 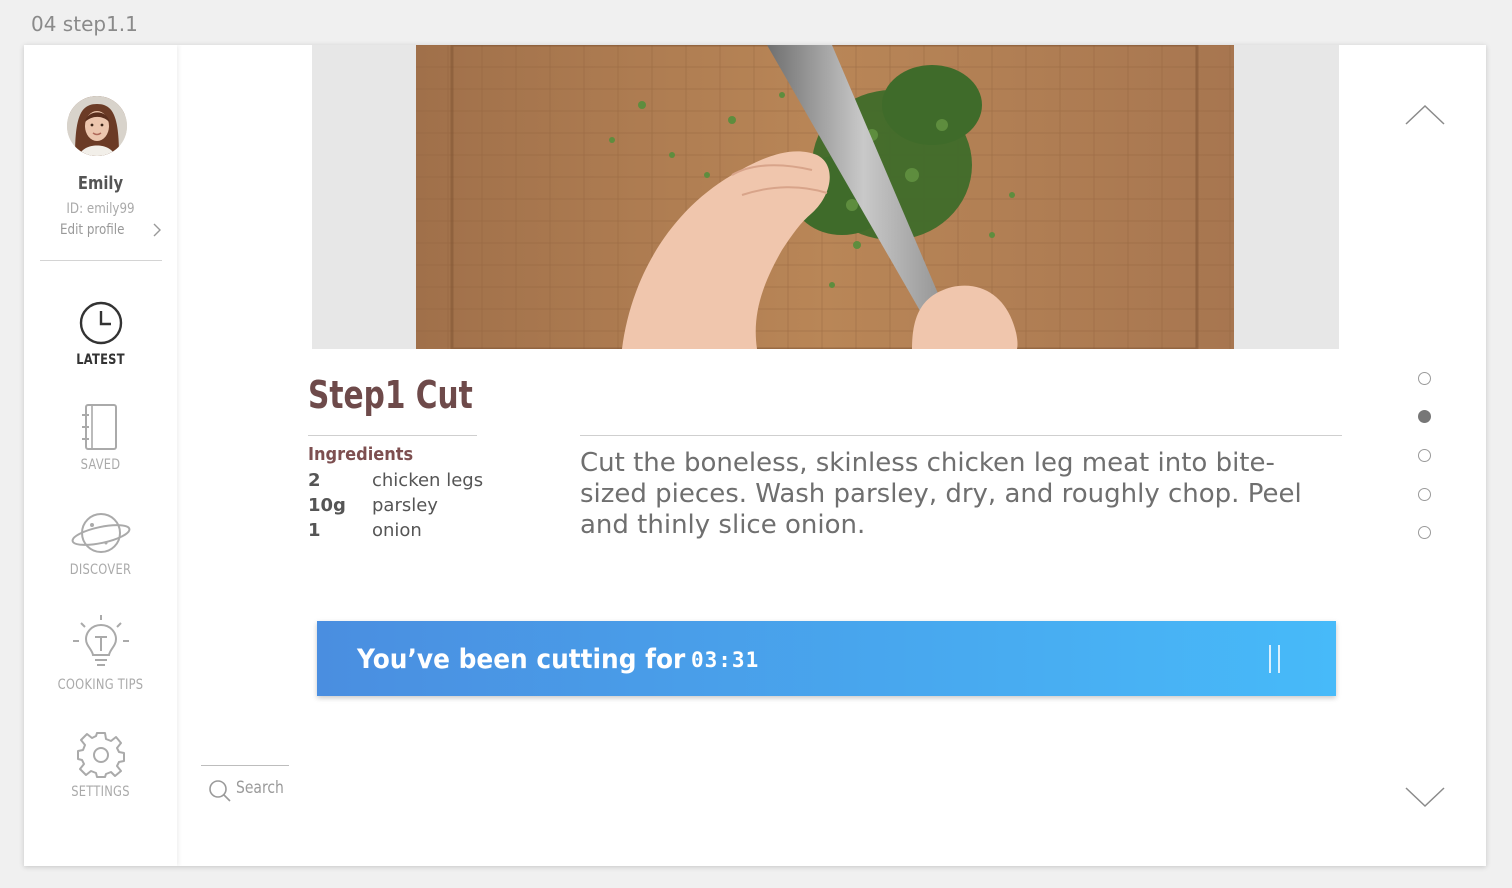 I want to click on search-box: Search, so click(x=245, y=783).